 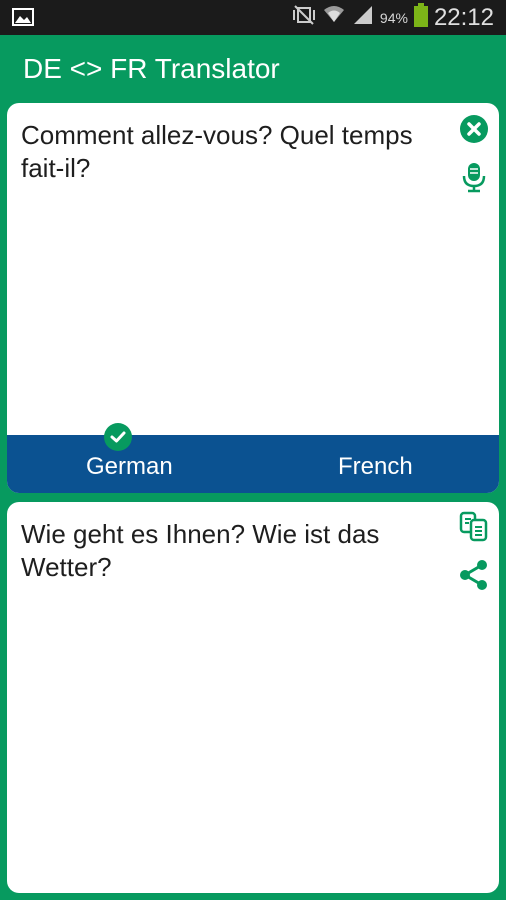 I want to click on clear-button, so click(x=474, y=129).